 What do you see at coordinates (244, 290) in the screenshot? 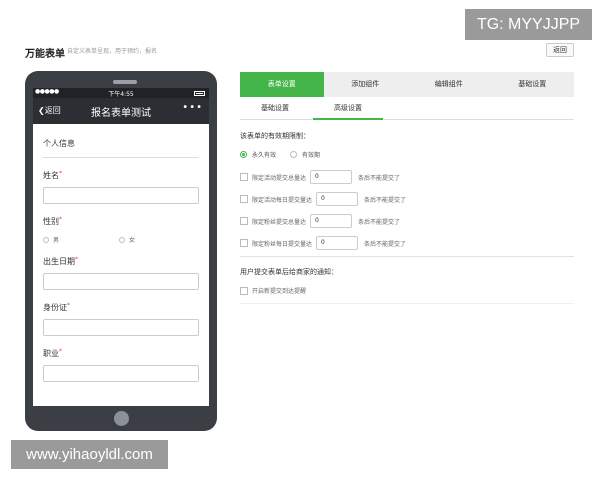
I see `notify-checkbox` at bounding box center [244, 290].